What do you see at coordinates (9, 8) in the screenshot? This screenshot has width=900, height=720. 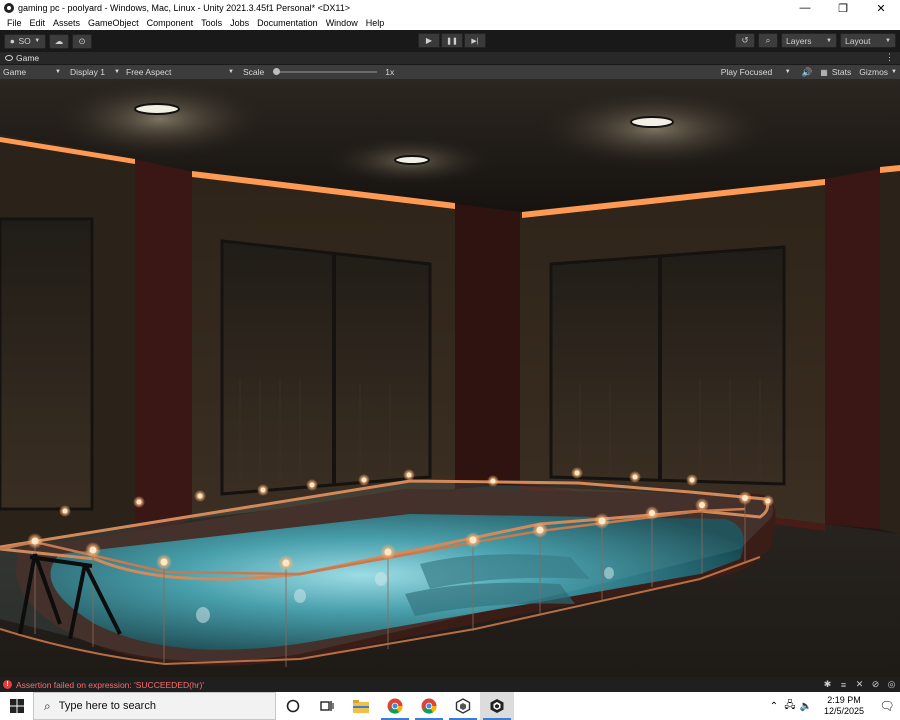 I see `unity-app-icon` at bounding box center [9, 8].